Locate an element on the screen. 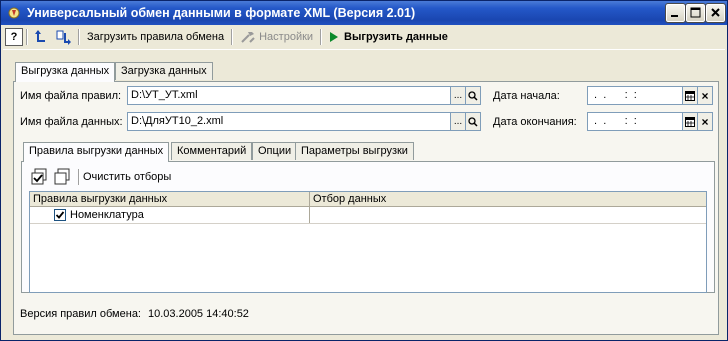 Image resolution: width=728 pixels, height=341 pixels. uncheck-all-button is located at coordinates (62, 177).